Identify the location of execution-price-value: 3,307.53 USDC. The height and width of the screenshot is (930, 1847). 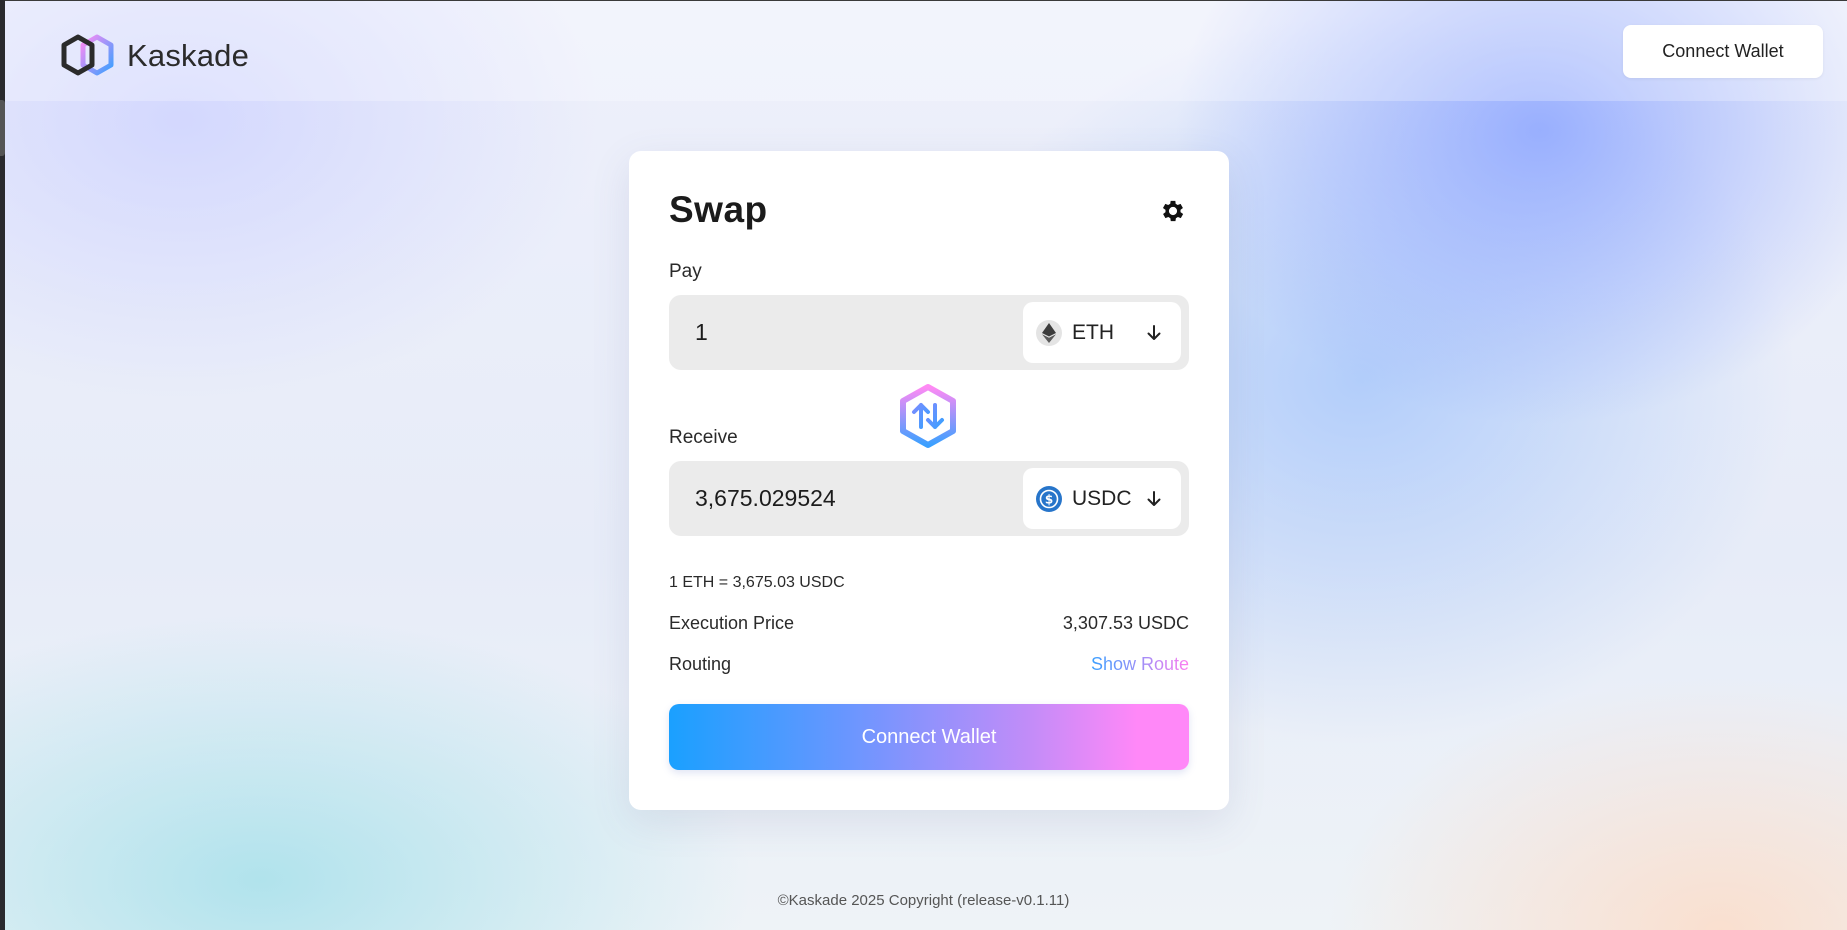
(1125, 623).